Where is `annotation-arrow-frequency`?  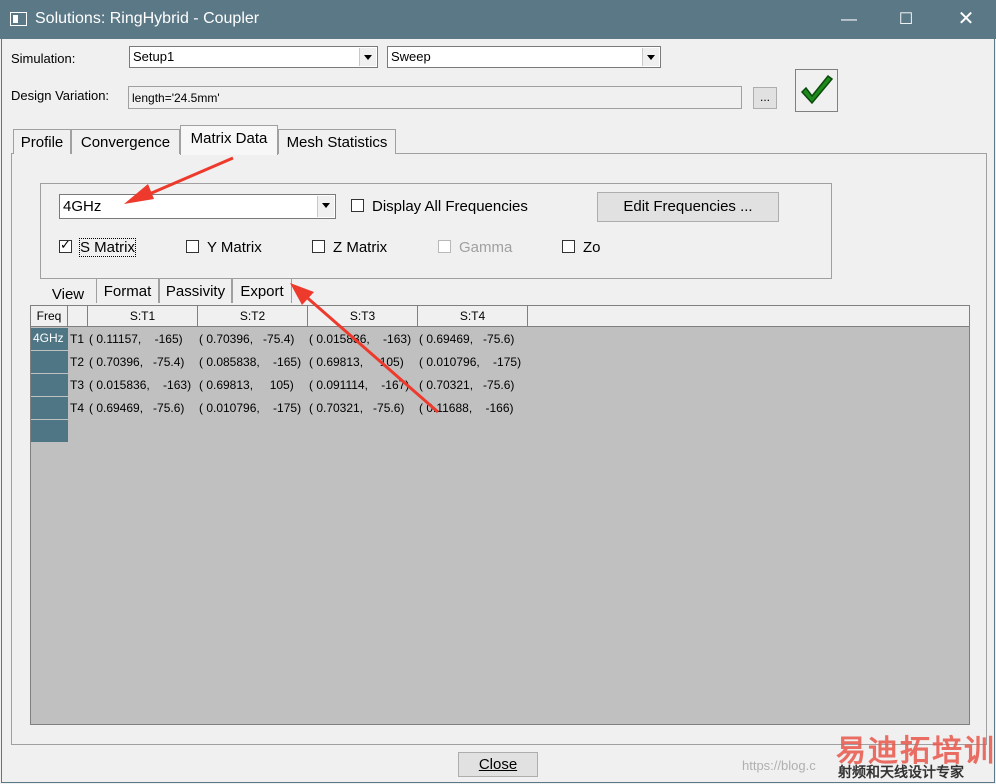 annotation-arrow-frequency is located at coordinates (186, 178).